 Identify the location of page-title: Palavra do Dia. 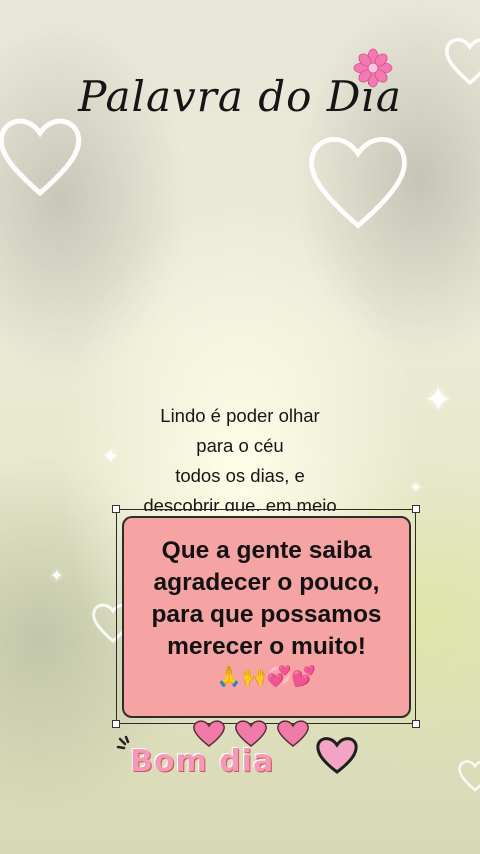
(240, 96).